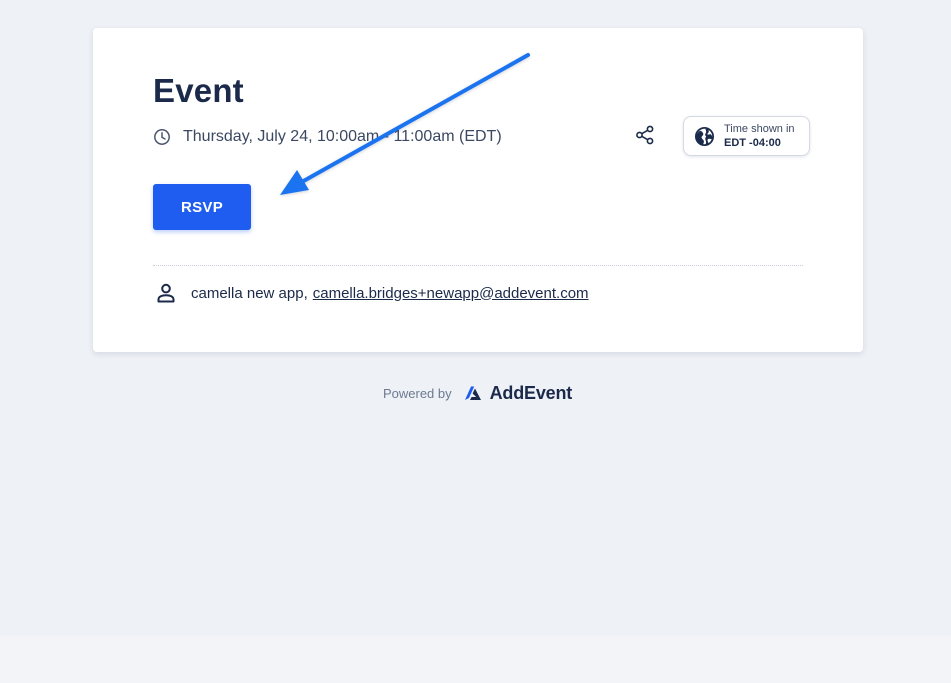 This screenshot has height=683, width=951. What do you see at coordinates (475, 659) in the screenshot?
I see `bottom-band` at bounding box center [475, 659].